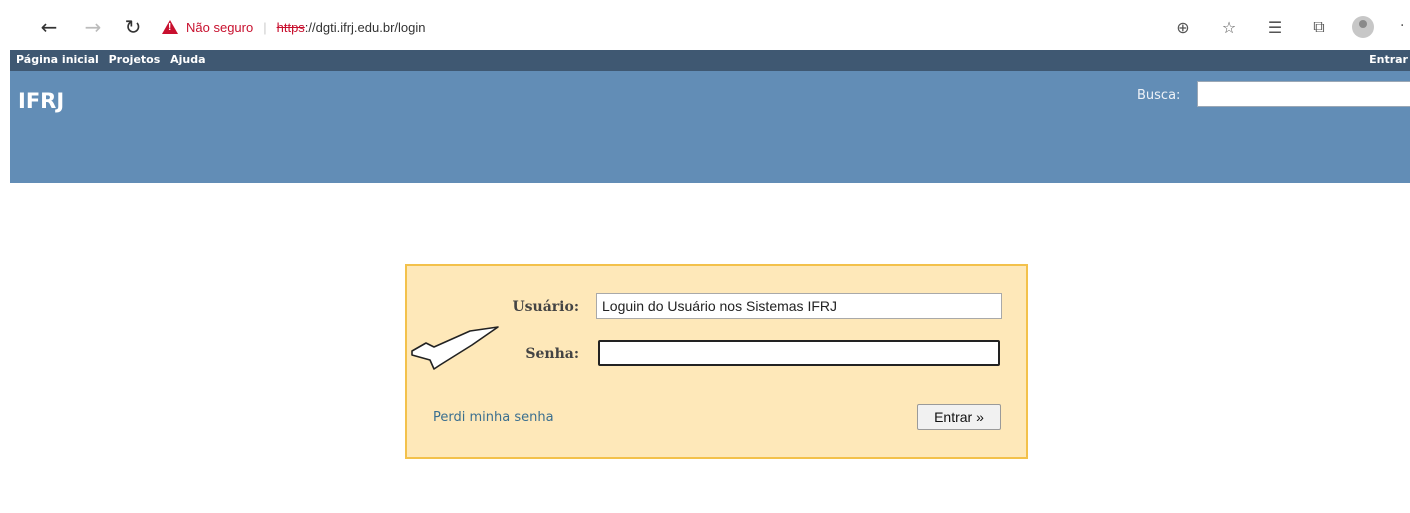 This screenshot has height=513, width=1410. What do you see at coordinates (49, 27) in the screenshot?
I see `back-arrow-icon: ←` at bounding box center [49, 27].